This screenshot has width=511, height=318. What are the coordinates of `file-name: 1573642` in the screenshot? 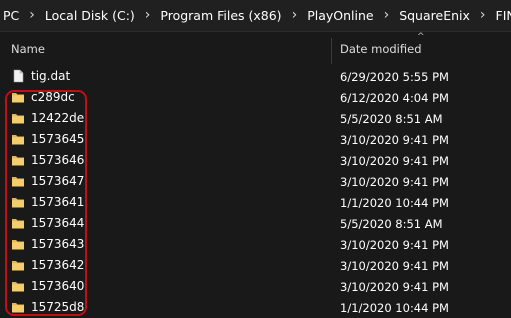 It's located at (58, 265).